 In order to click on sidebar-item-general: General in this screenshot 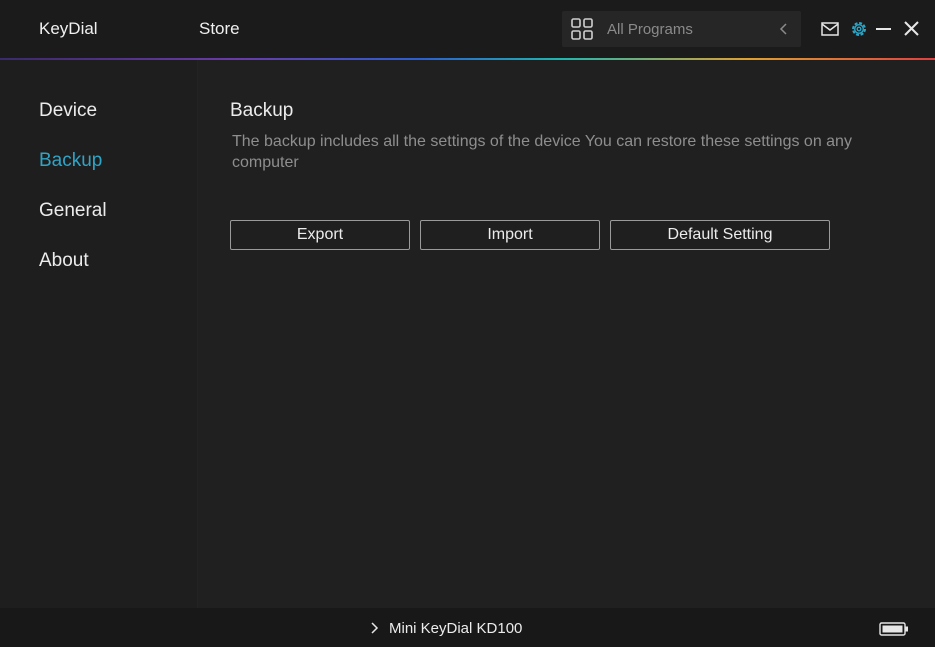, I will do `click(73, 211)`.